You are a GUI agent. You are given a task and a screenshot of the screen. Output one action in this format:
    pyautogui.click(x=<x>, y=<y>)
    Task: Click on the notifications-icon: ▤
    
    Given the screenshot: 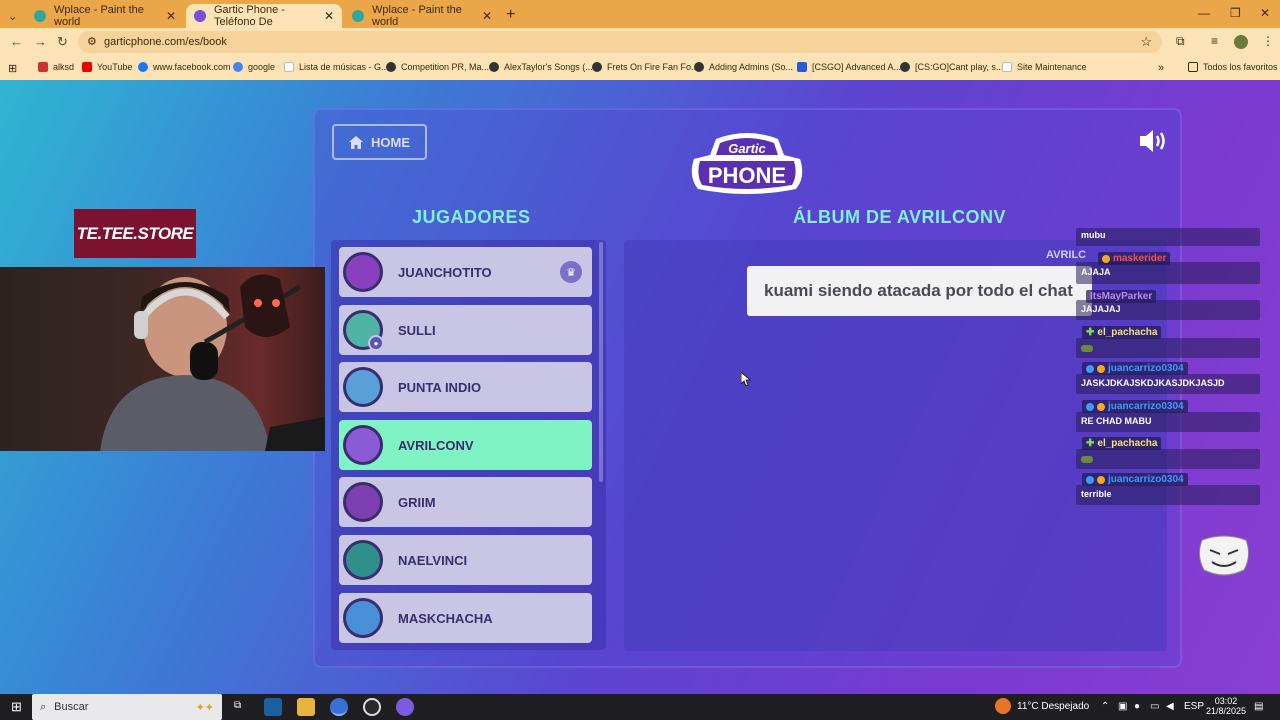 What is the action you would take?
    pyautogui.click(x=1258, y=706)
    